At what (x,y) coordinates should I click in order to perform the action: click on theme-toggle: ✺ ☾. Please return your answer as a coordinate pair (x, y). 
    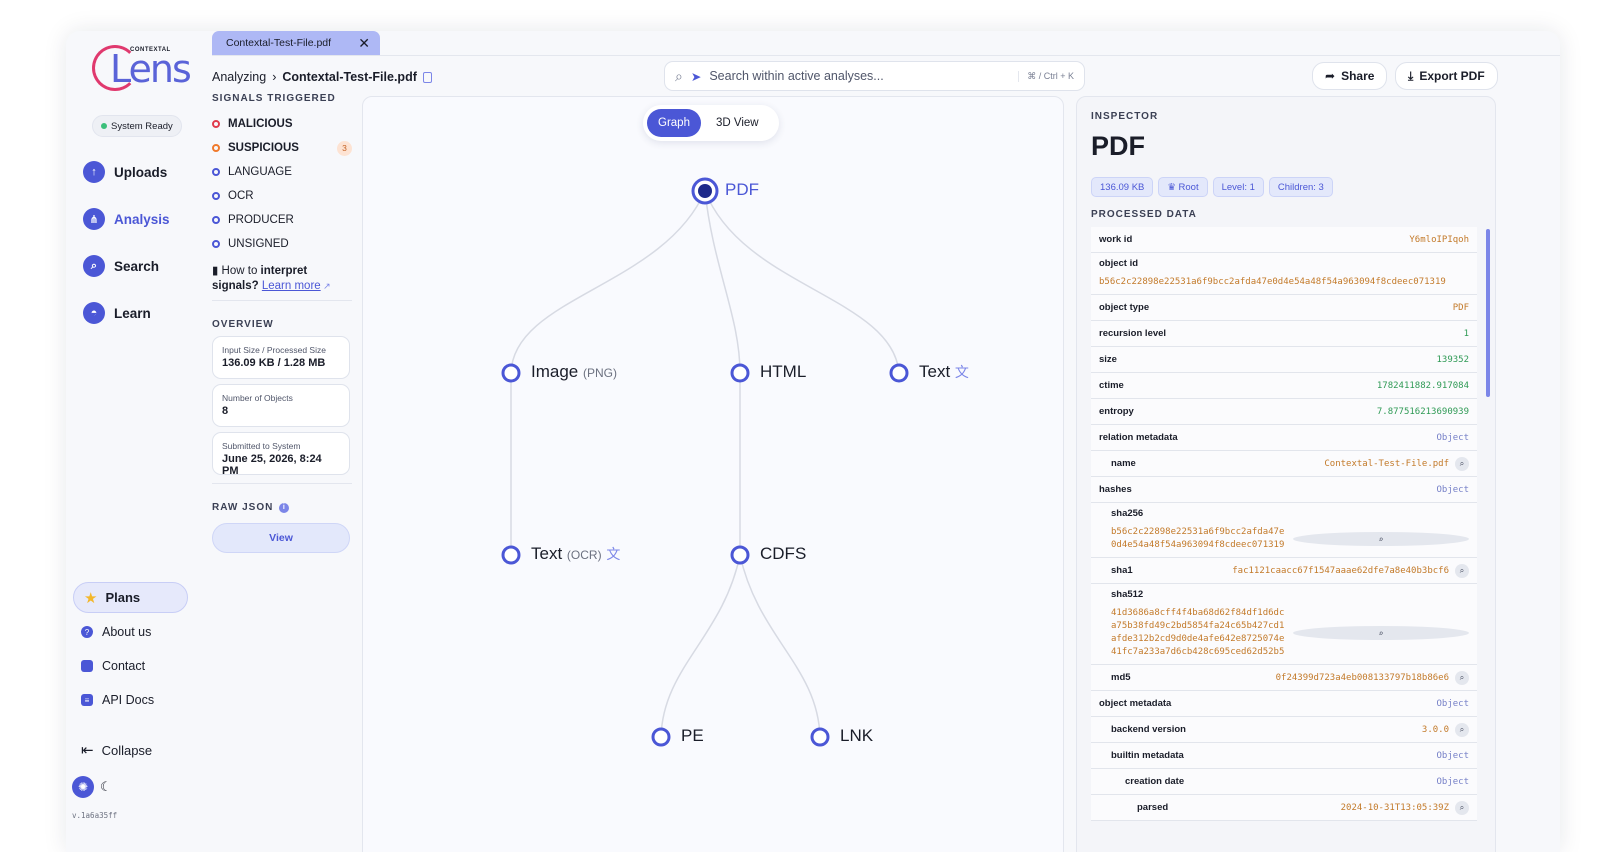
    Looking at the image, I should click on (92, 787).